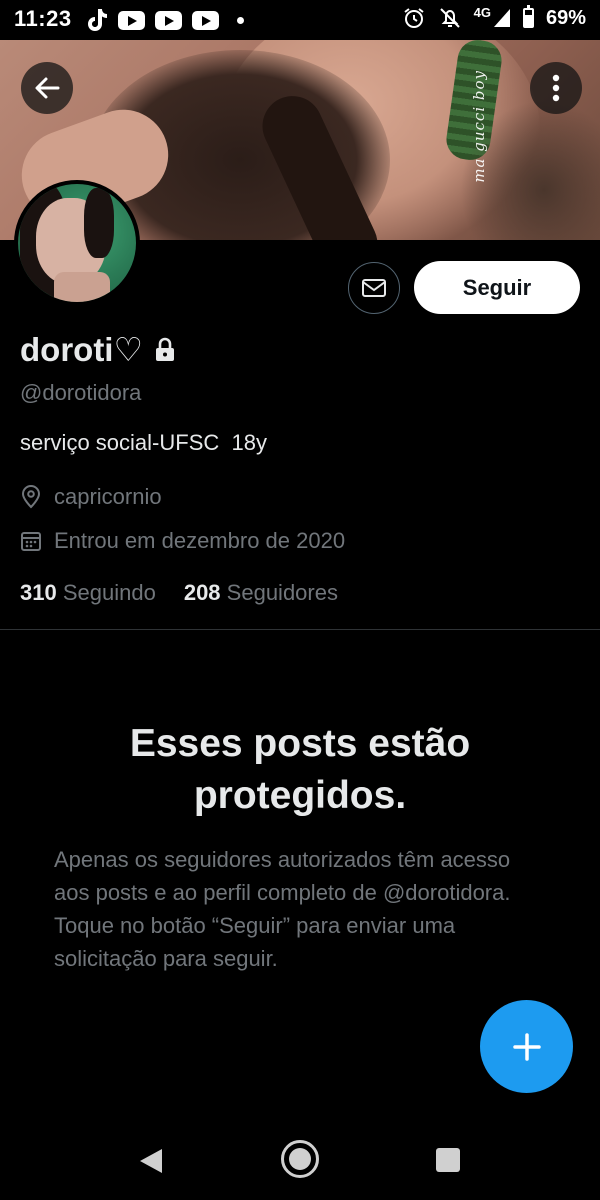 The height and width of the screenshot is (1200, 600). What do you see at coordinates (200, 540) in the screenshot?
I see `joined-text: Entrou em dezembro de 2020` at bounding box center [200, 540].